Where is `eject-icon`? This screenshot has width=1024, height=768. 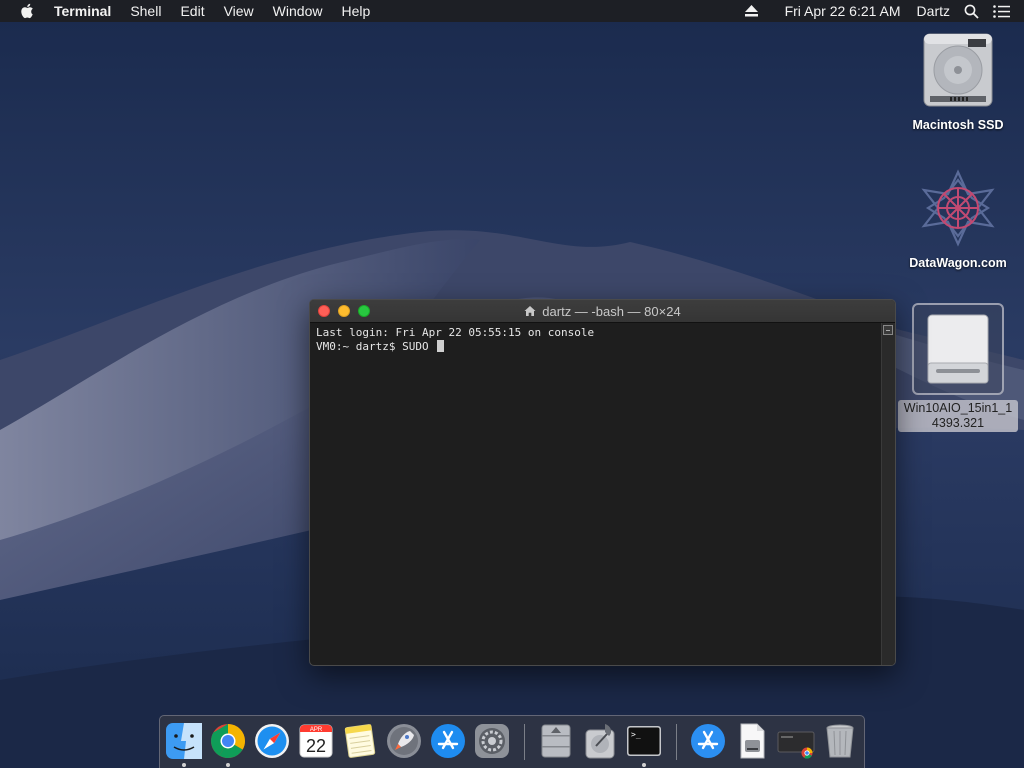 eject-icon is located at coordinates (751, 11).